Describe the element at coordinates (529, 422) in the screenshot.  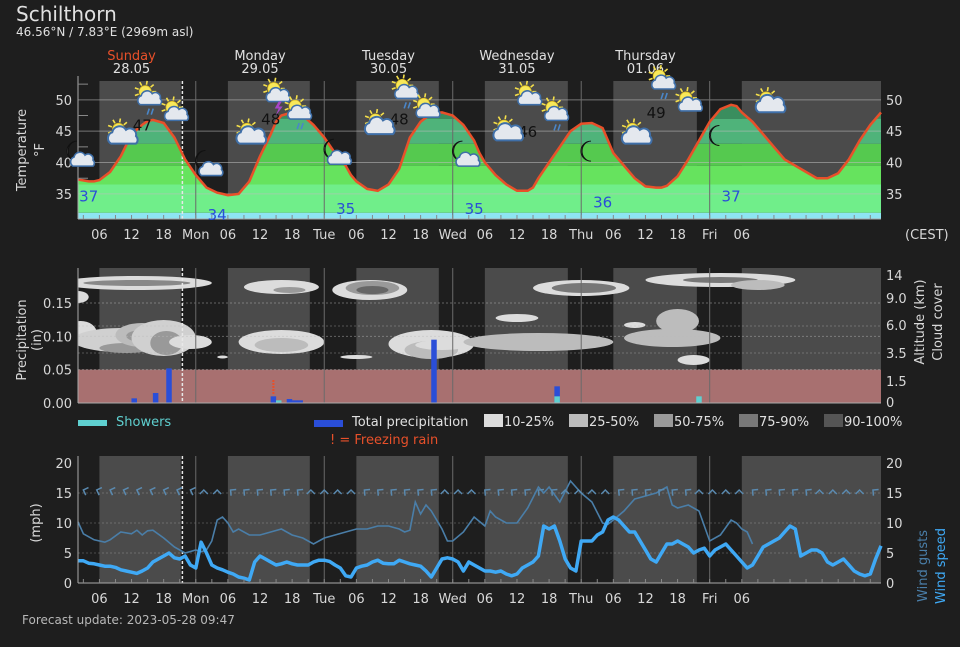
I see `cloud-legend-label: 10-25%` at that location.